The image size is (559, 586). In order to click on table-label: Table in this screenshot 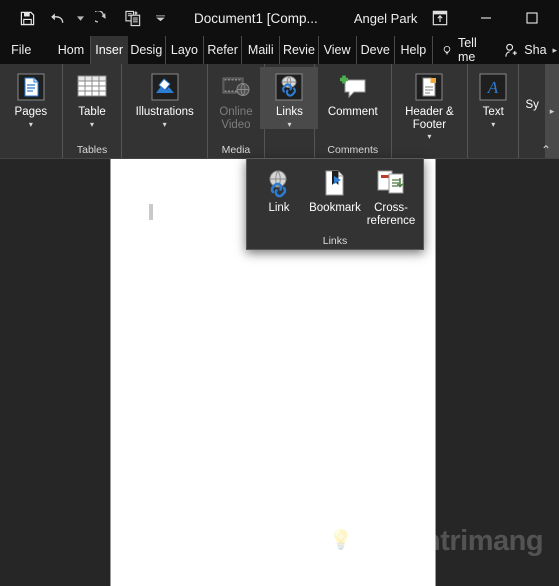, I will do `click(92, 112)`.